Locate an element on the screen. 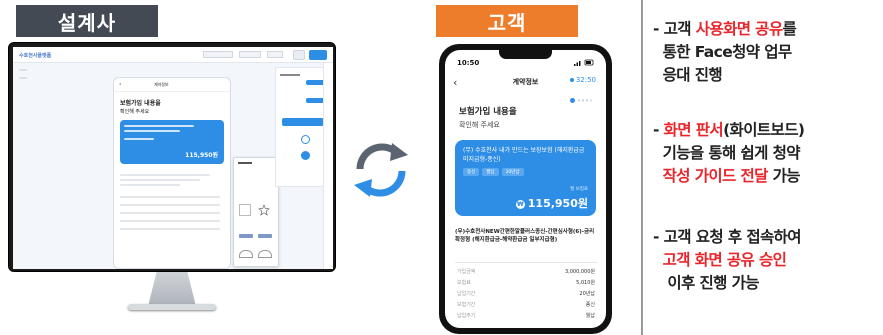 This screenshot has width=883, height=335. info-line: 고객 화면 공유 승인 is located at coordinates (768, 260).